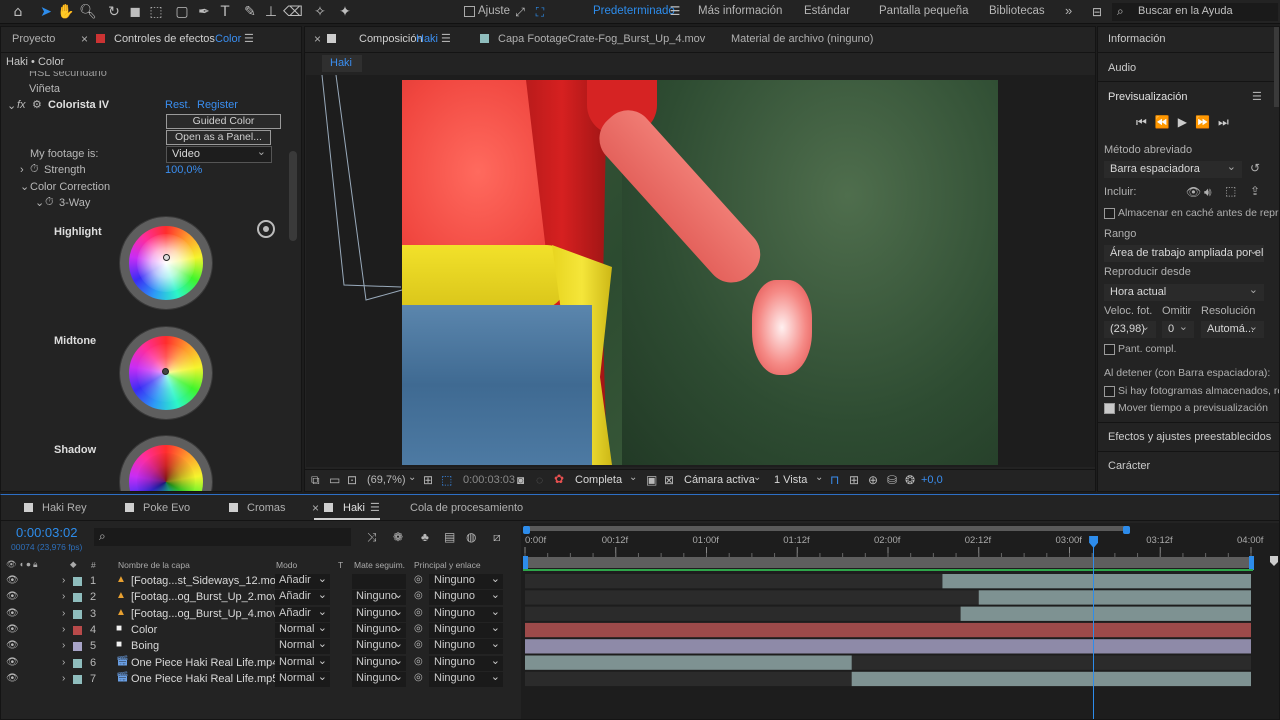 The image size is (1280, 720). I want to click on blend-mode-dropdown: Añadir ⌄, so click(302, 597).